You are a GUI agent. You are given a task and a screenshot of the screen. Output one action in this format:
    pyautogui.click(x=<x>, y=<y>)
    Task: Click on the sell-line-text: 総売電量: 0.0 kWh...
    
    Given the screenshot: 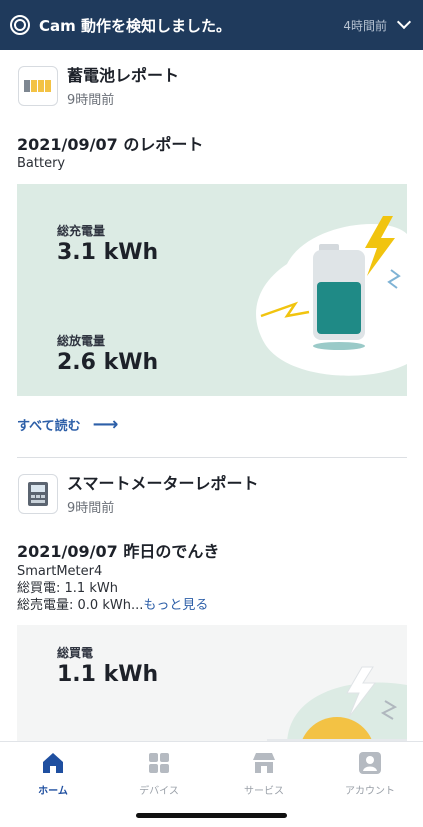 What is the action you would take?
    pyautogui.click(x=80, y=605)
    